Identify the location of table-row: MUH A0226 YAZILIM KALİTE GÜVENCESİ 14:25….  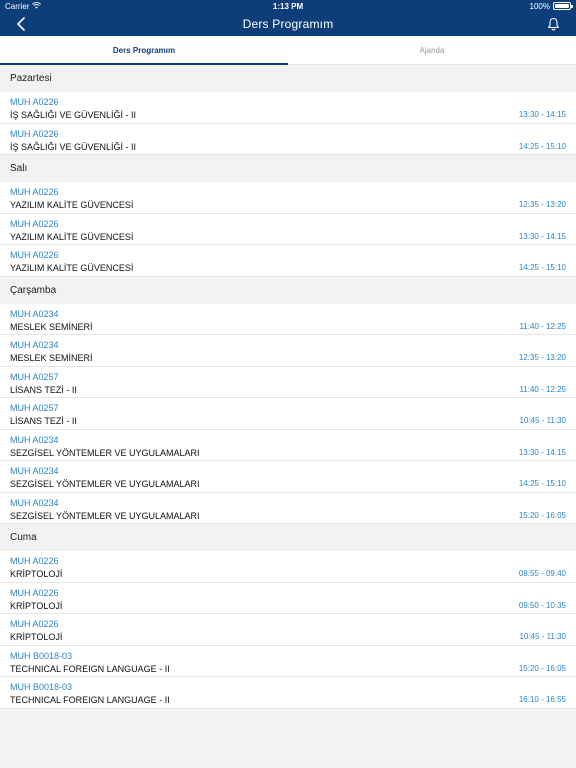
(288, 261).